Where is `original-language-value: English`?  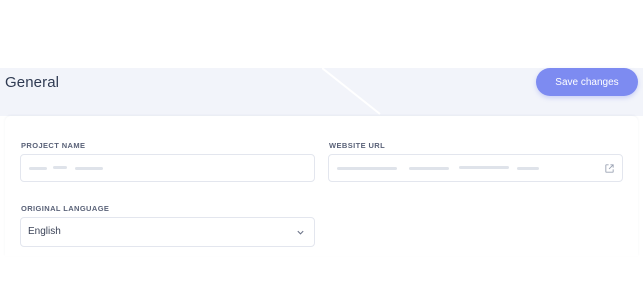 original-language-value: English is located at coordinates (44, 231).